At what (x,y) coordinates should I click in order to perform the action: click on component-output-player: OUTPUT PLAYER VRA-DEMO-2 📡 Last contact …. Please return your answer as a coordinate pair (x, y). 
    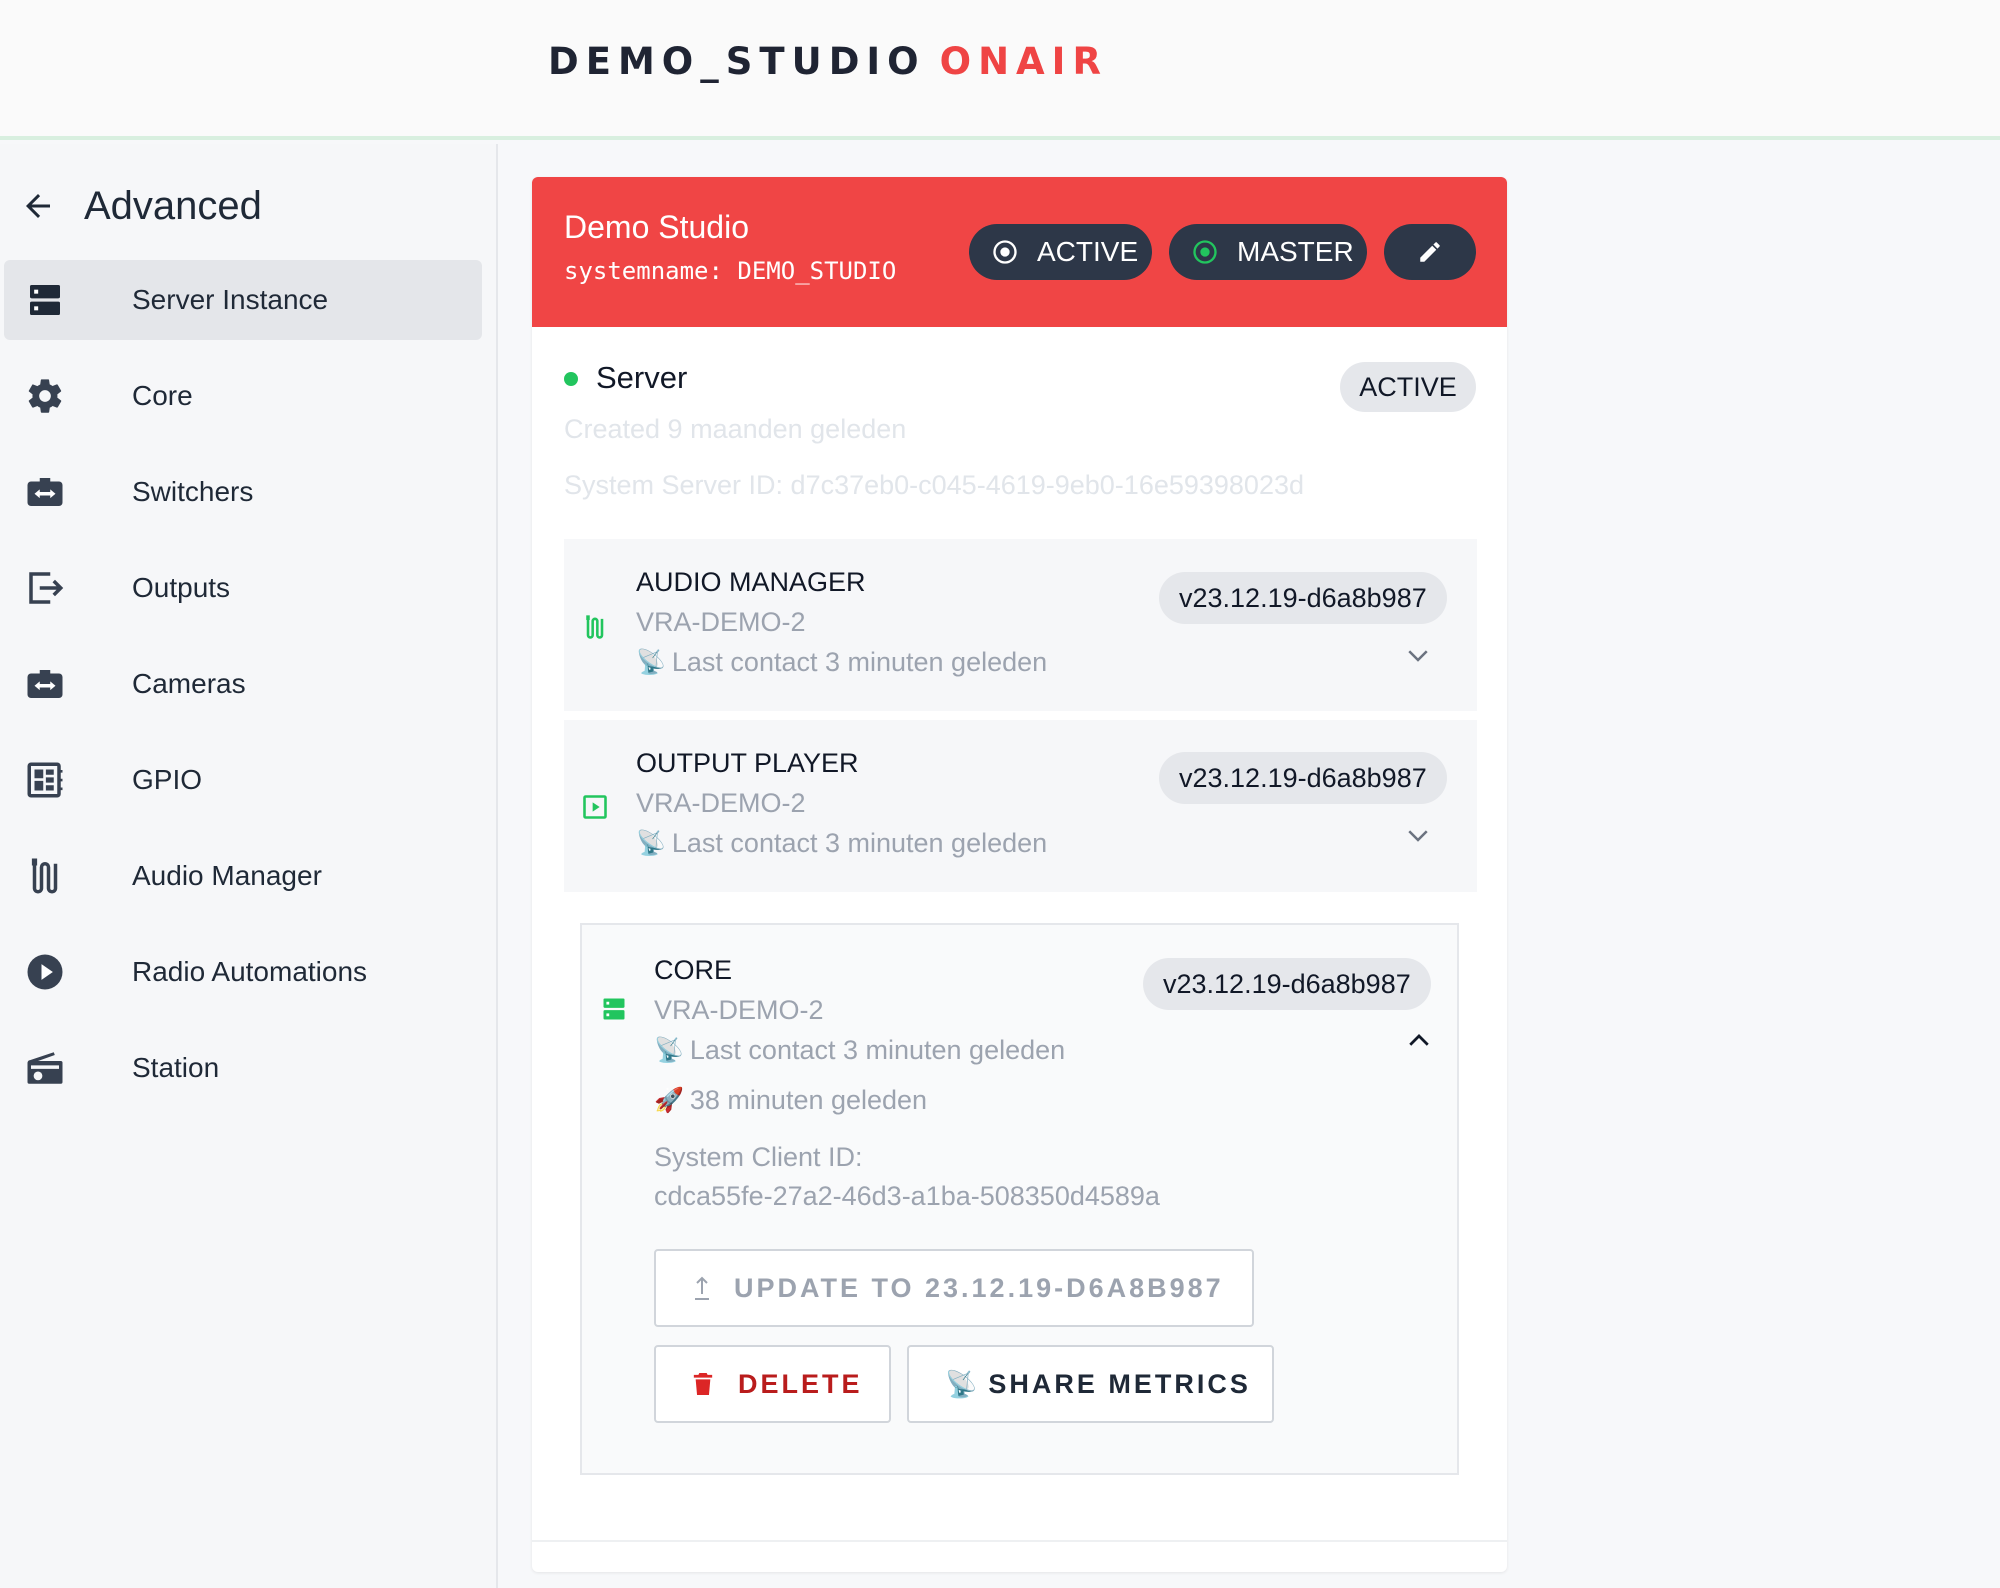
    Looking at the image, I should click on (1020, 806).